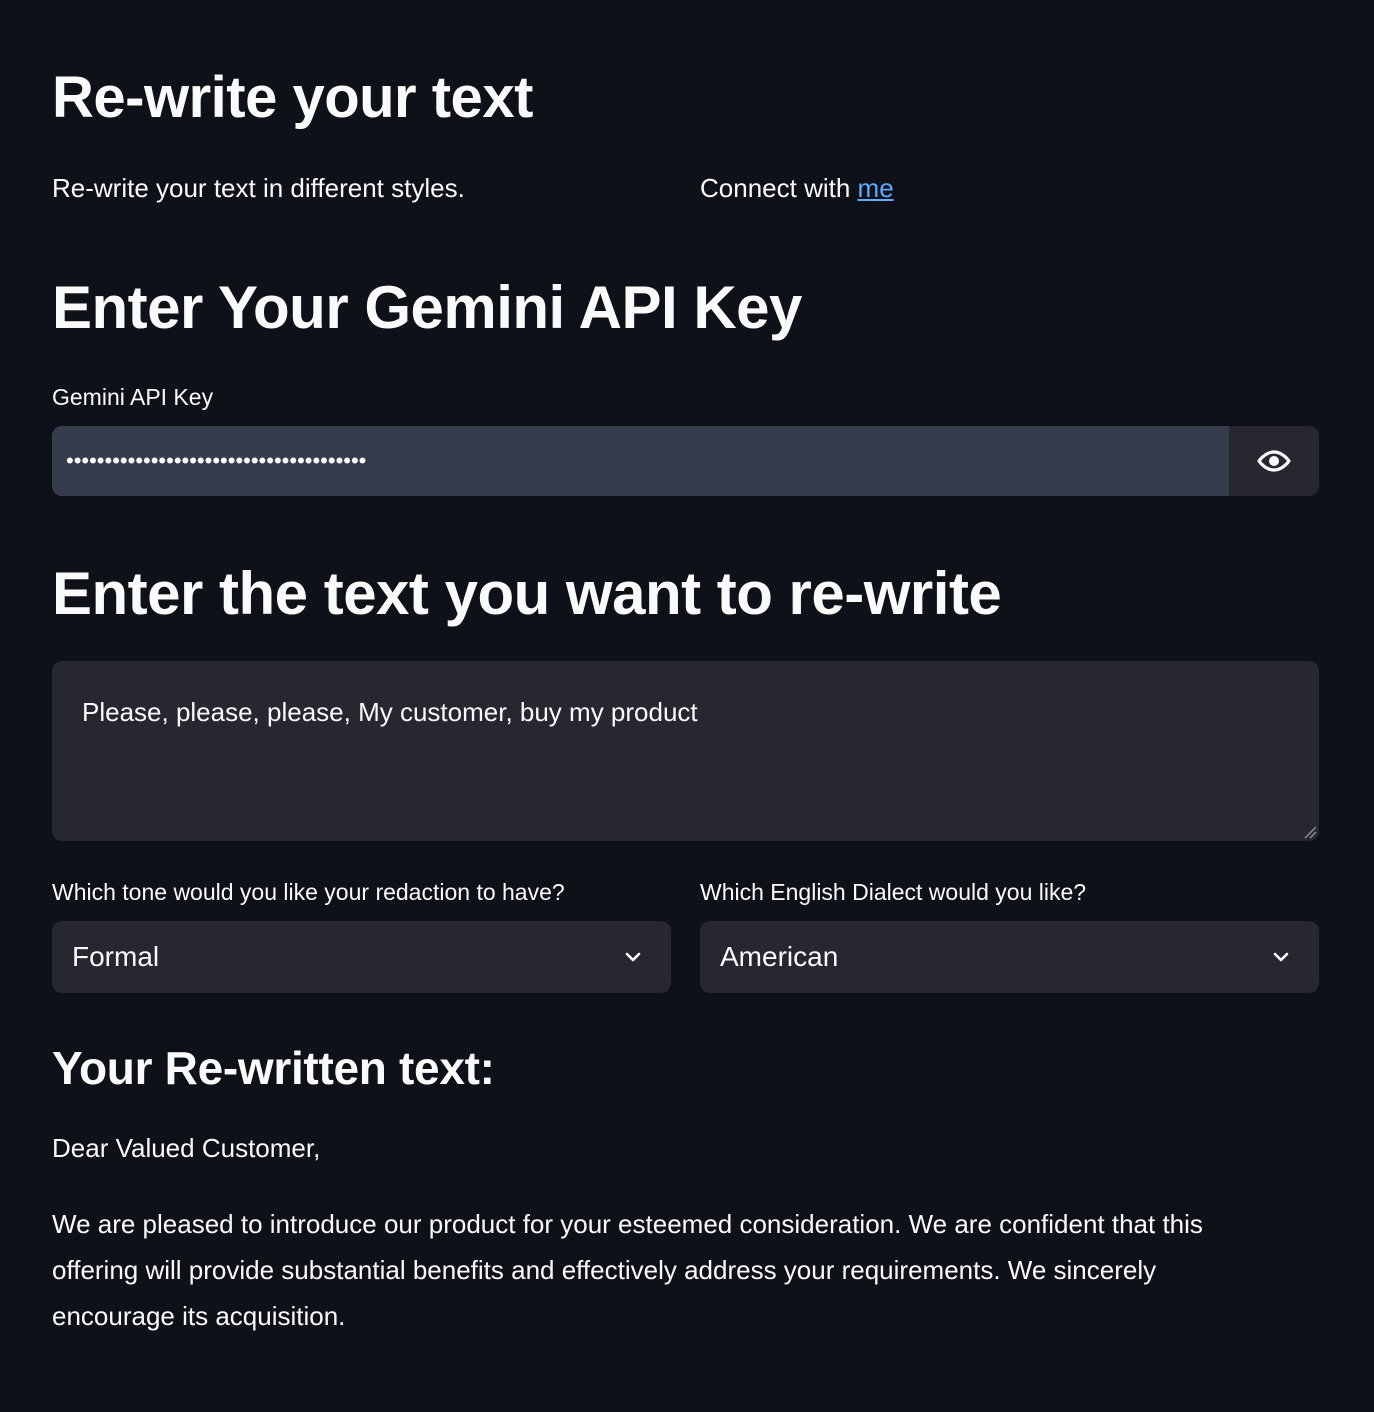 The width and height of the screenshot is (1374, 1412). What do you see at coordinates (116, 956) in the screenshot?
I see `tone-selected-value: Formal` at bounding box center [116, 956].